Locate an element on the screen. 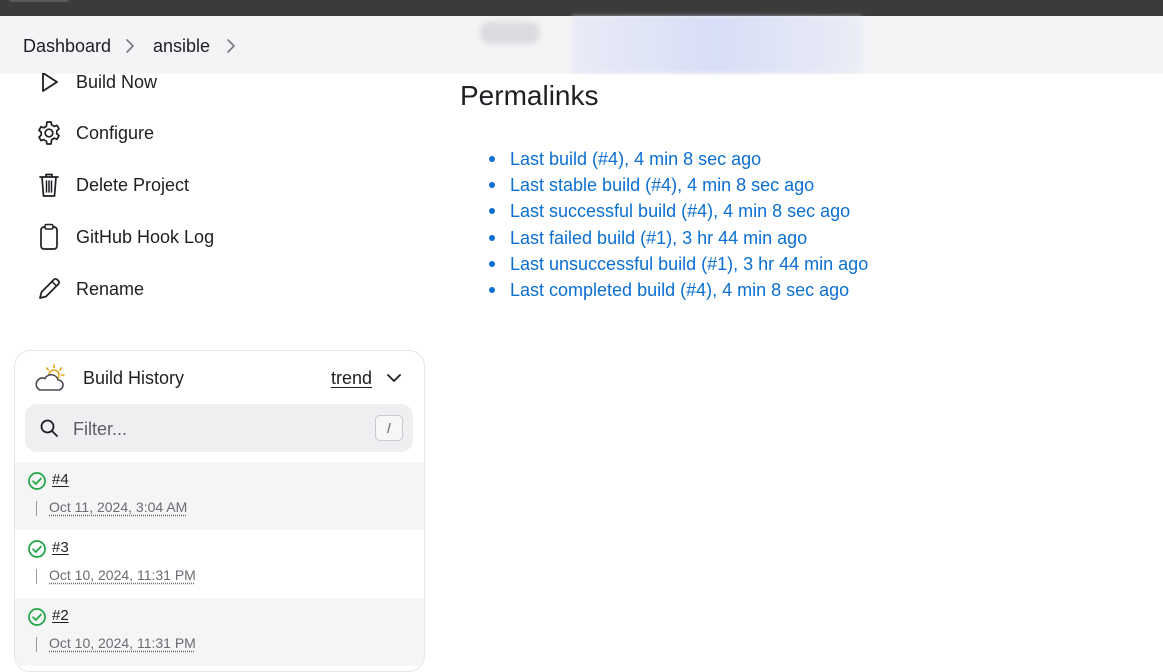 The height and width of the screenshot is (672, 1163). filter-box: / is located at coordinates (219, 428).